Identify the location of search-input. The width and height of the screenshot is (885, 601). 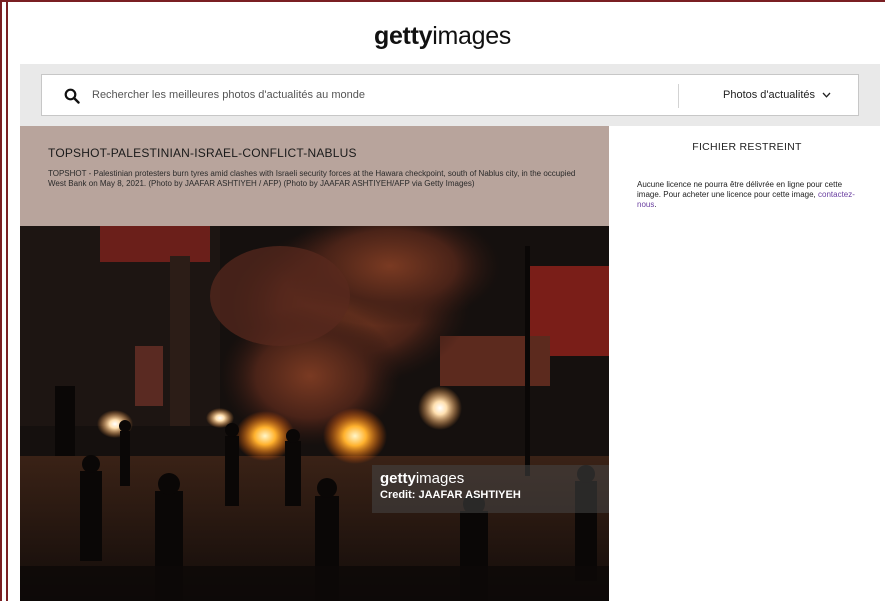
(382, 95).